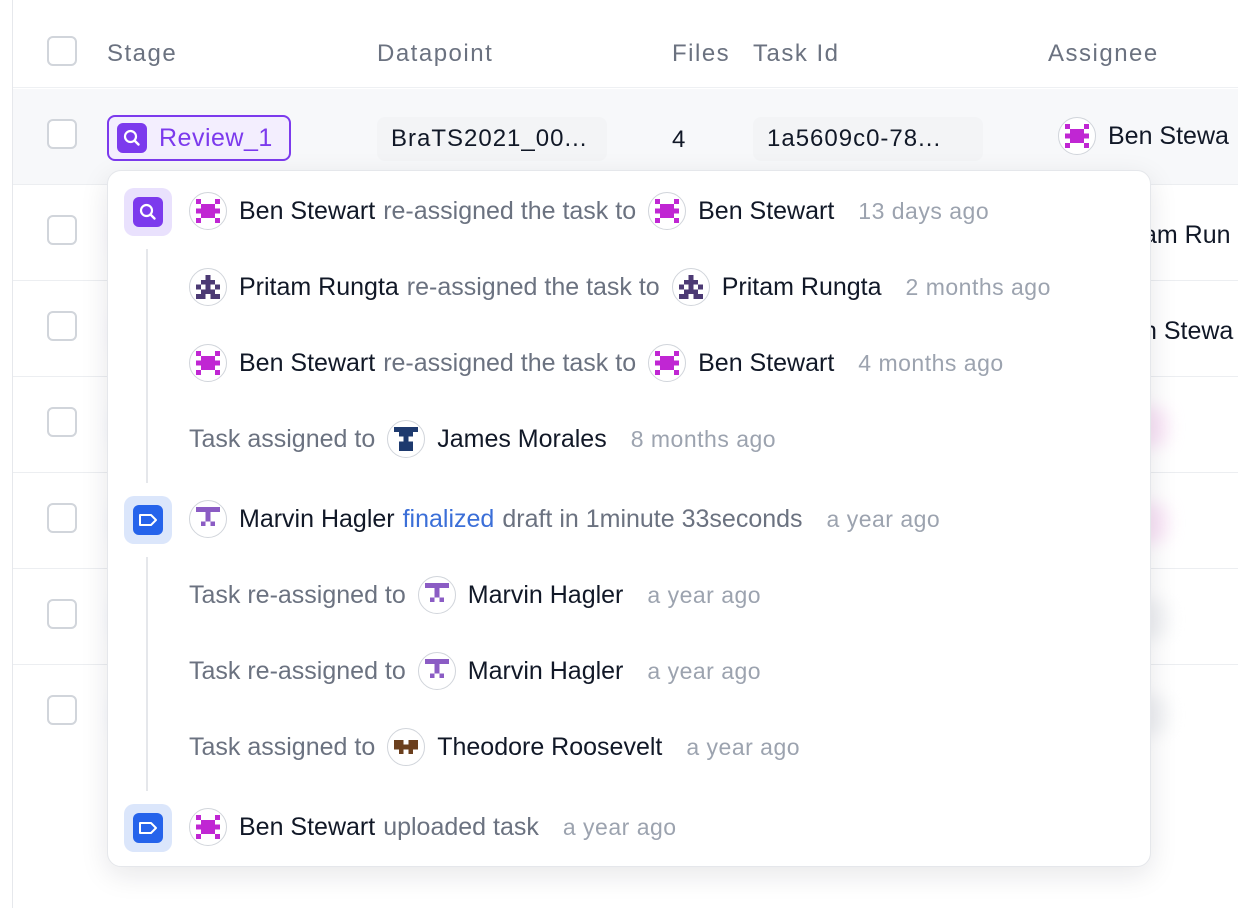 The image size is (1238, 908). I want to click on stage-badge: Review_1, so click(199, 138).